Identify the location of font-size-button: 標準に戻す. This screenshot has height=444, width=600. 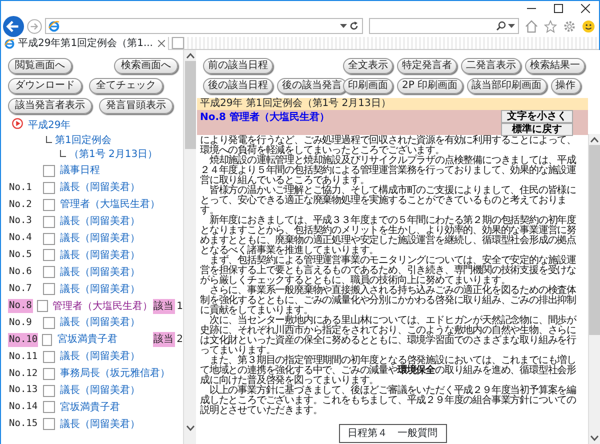
(537, 129).